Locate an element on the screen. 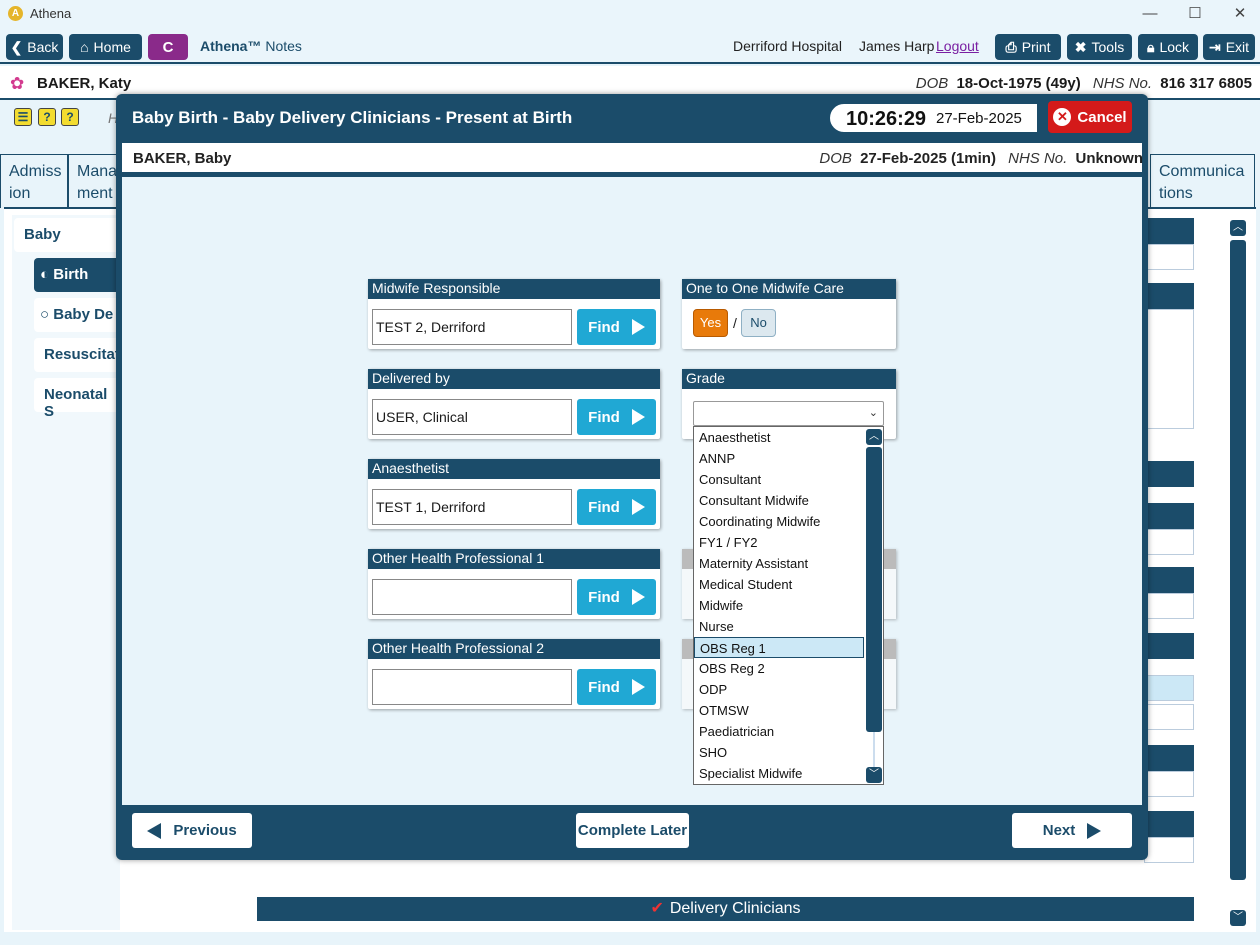 This screenshot has width=1260, height=945. card-title: Grade is located at coordinates (789, 379).